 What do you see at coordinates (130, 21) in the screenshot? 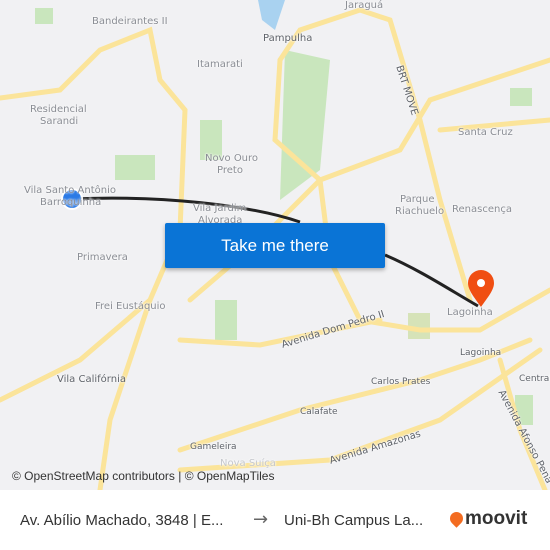
I see `map-label: Bandeirantes II` at bounding box center [130, 21].